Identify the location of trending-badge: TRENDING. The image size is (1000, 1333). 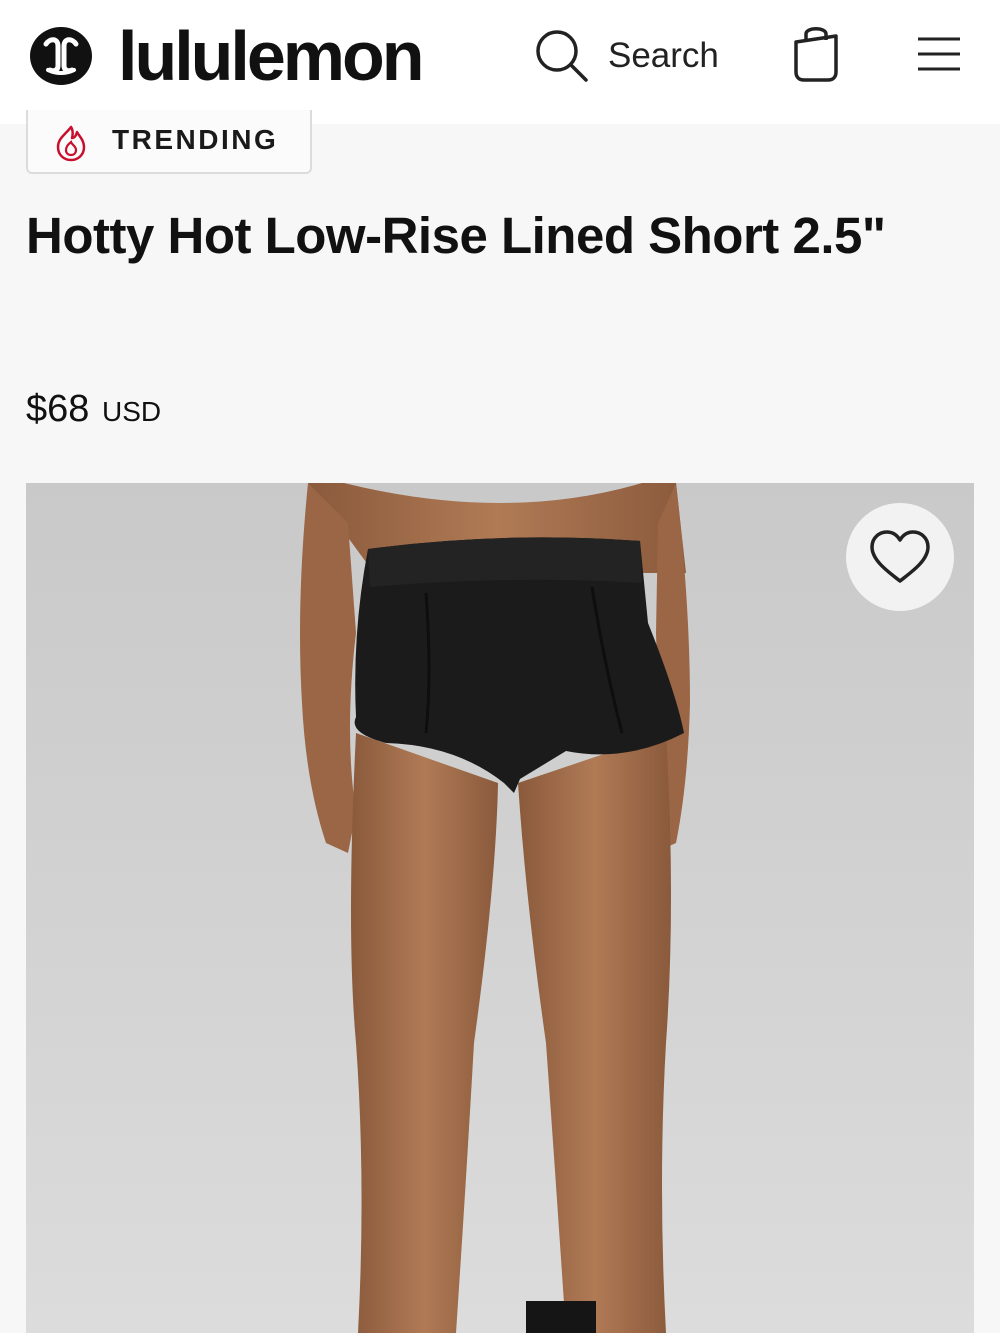
(169, 142).